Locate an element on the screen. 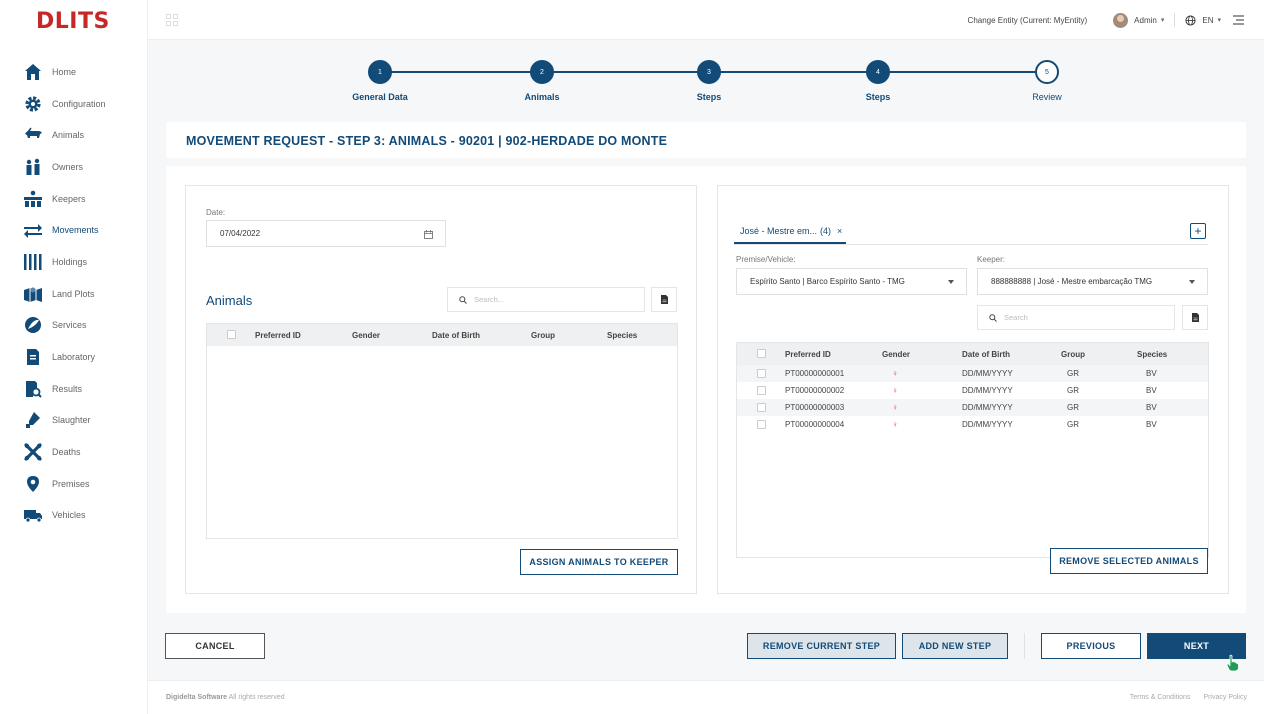 This screenshot has height=714, width=1264. keeper-select: 888888888 | José - Mestre embarcação TMG is located at coordinates (1092, 281).